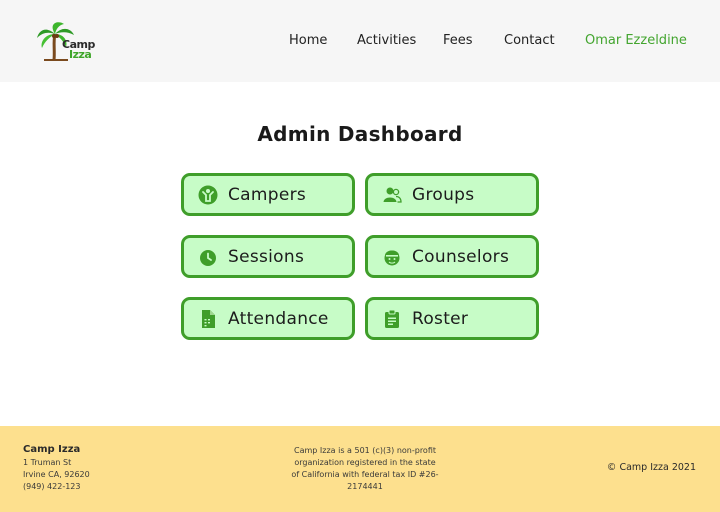 The width and height of the screenshot is (720, 512). I want to click on camper-icon, so click(208, 195).